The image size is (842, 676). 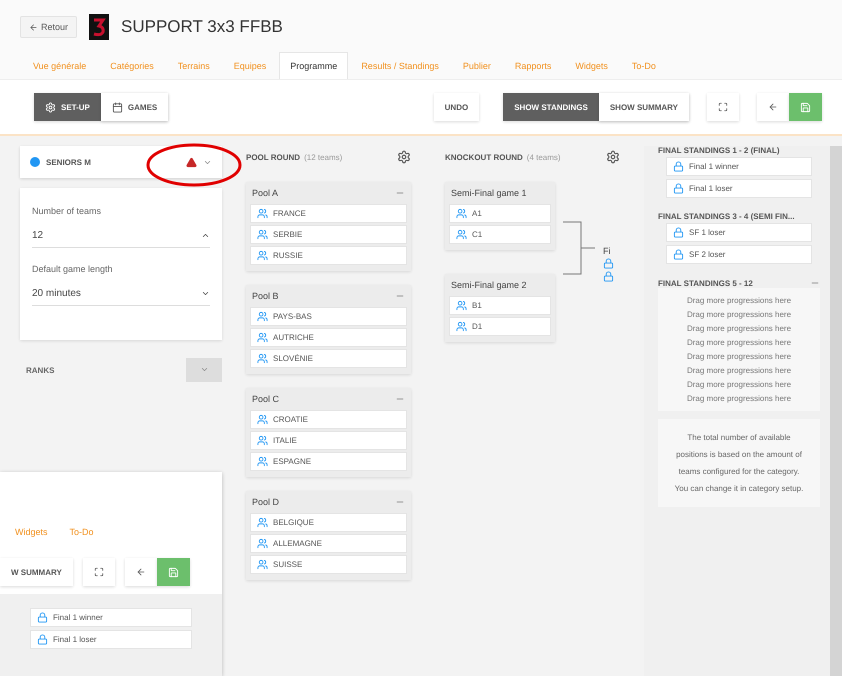 I want to click on back-button: Retour, so click(x=49, y=27).